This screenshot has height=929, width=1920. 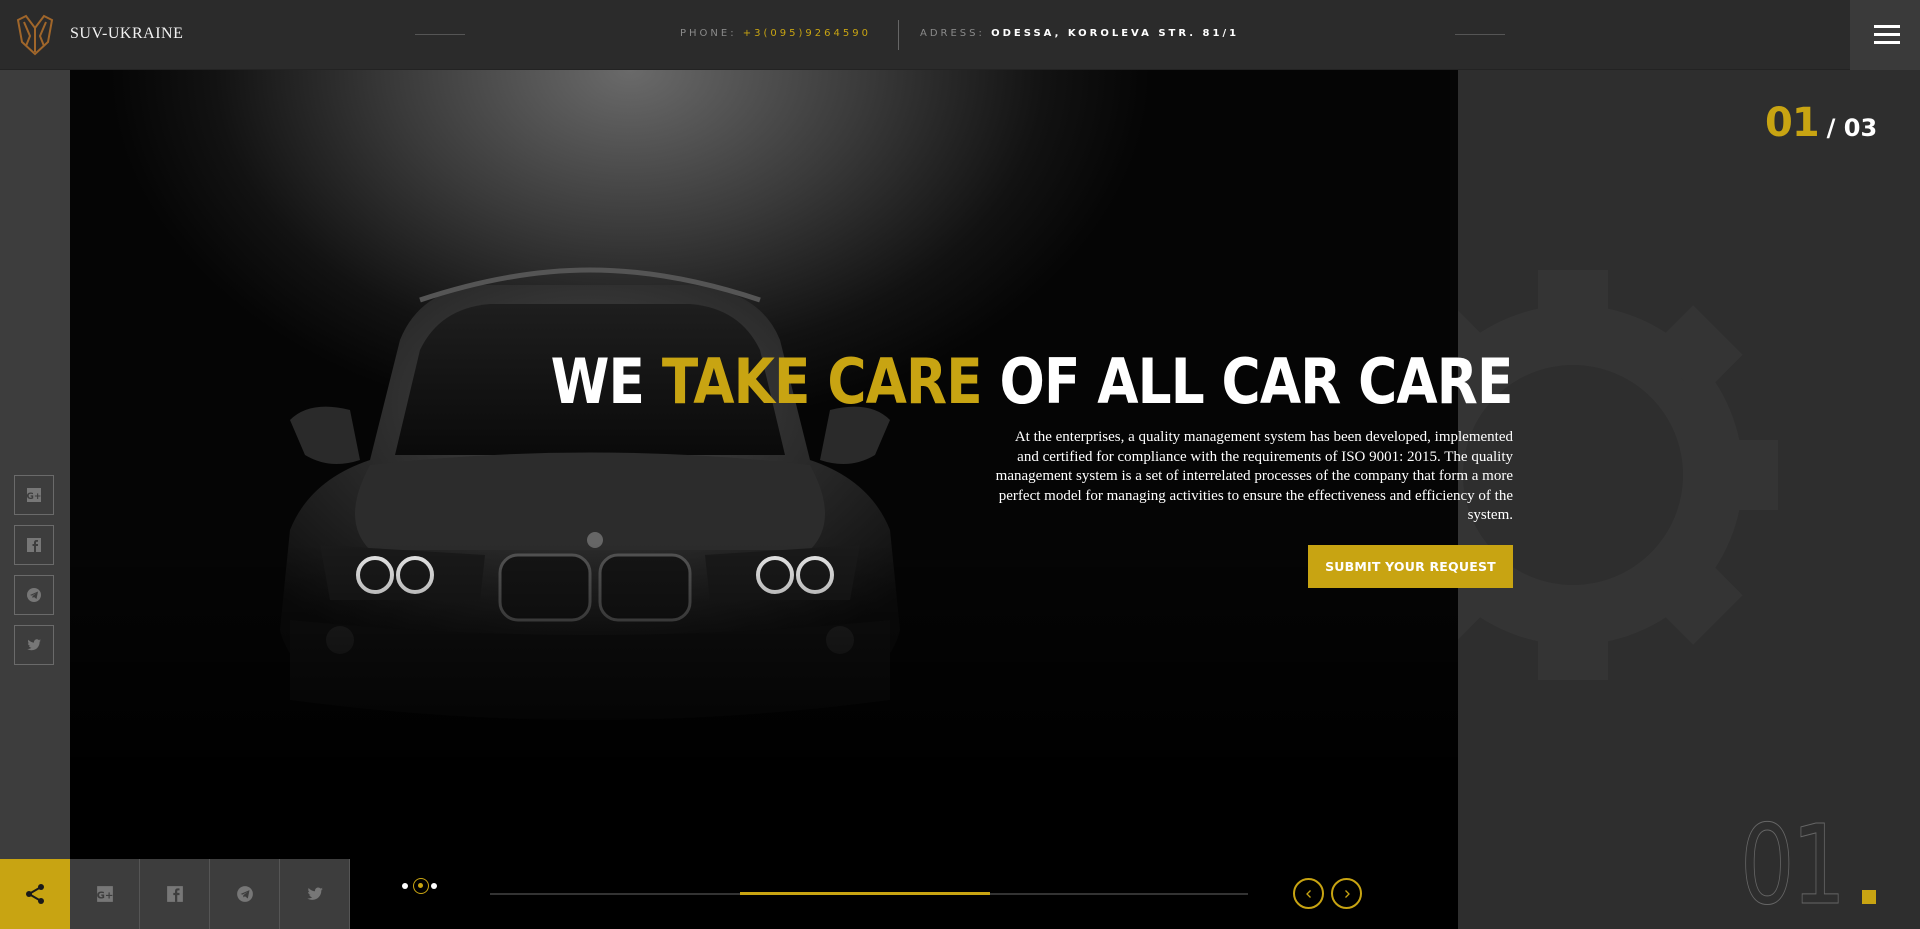 I want to click on slide-progress-track, so click(x=869, y=893).